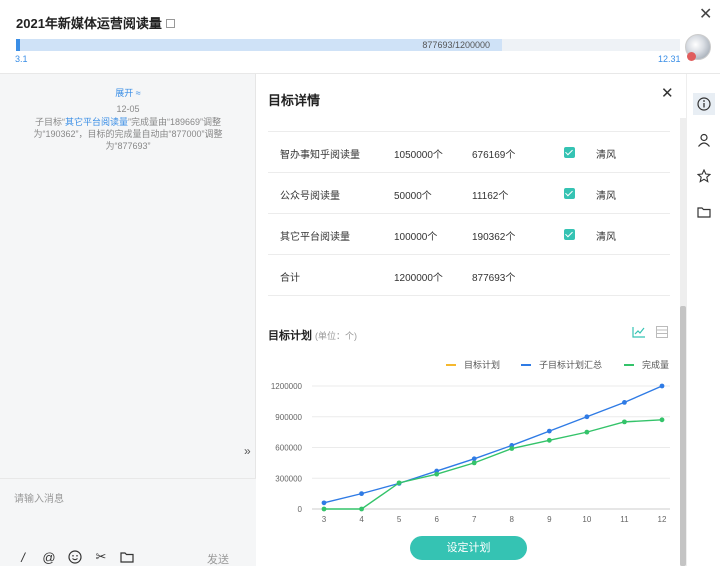 The width and height of the screenshot is (720, 566). I want to click on legend-item: 子目标计划汇总, so click(561, 364).